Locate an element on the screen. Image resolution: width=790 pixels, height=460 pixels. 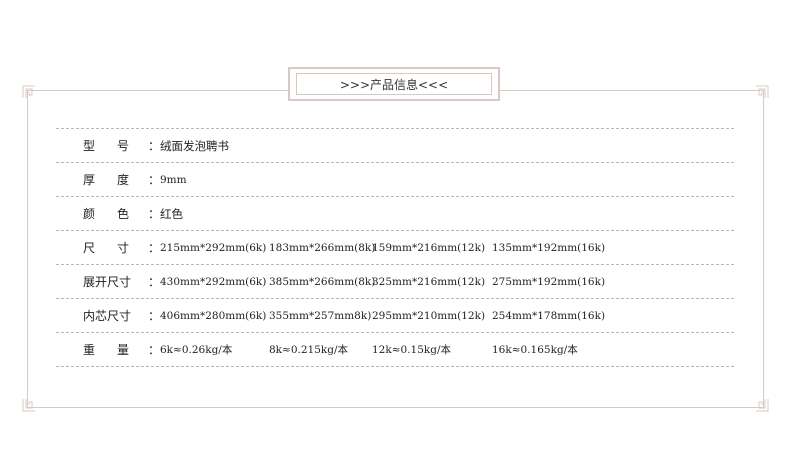
row-value: 430mm*292mm(6k) is located at coordinates (213, 281).